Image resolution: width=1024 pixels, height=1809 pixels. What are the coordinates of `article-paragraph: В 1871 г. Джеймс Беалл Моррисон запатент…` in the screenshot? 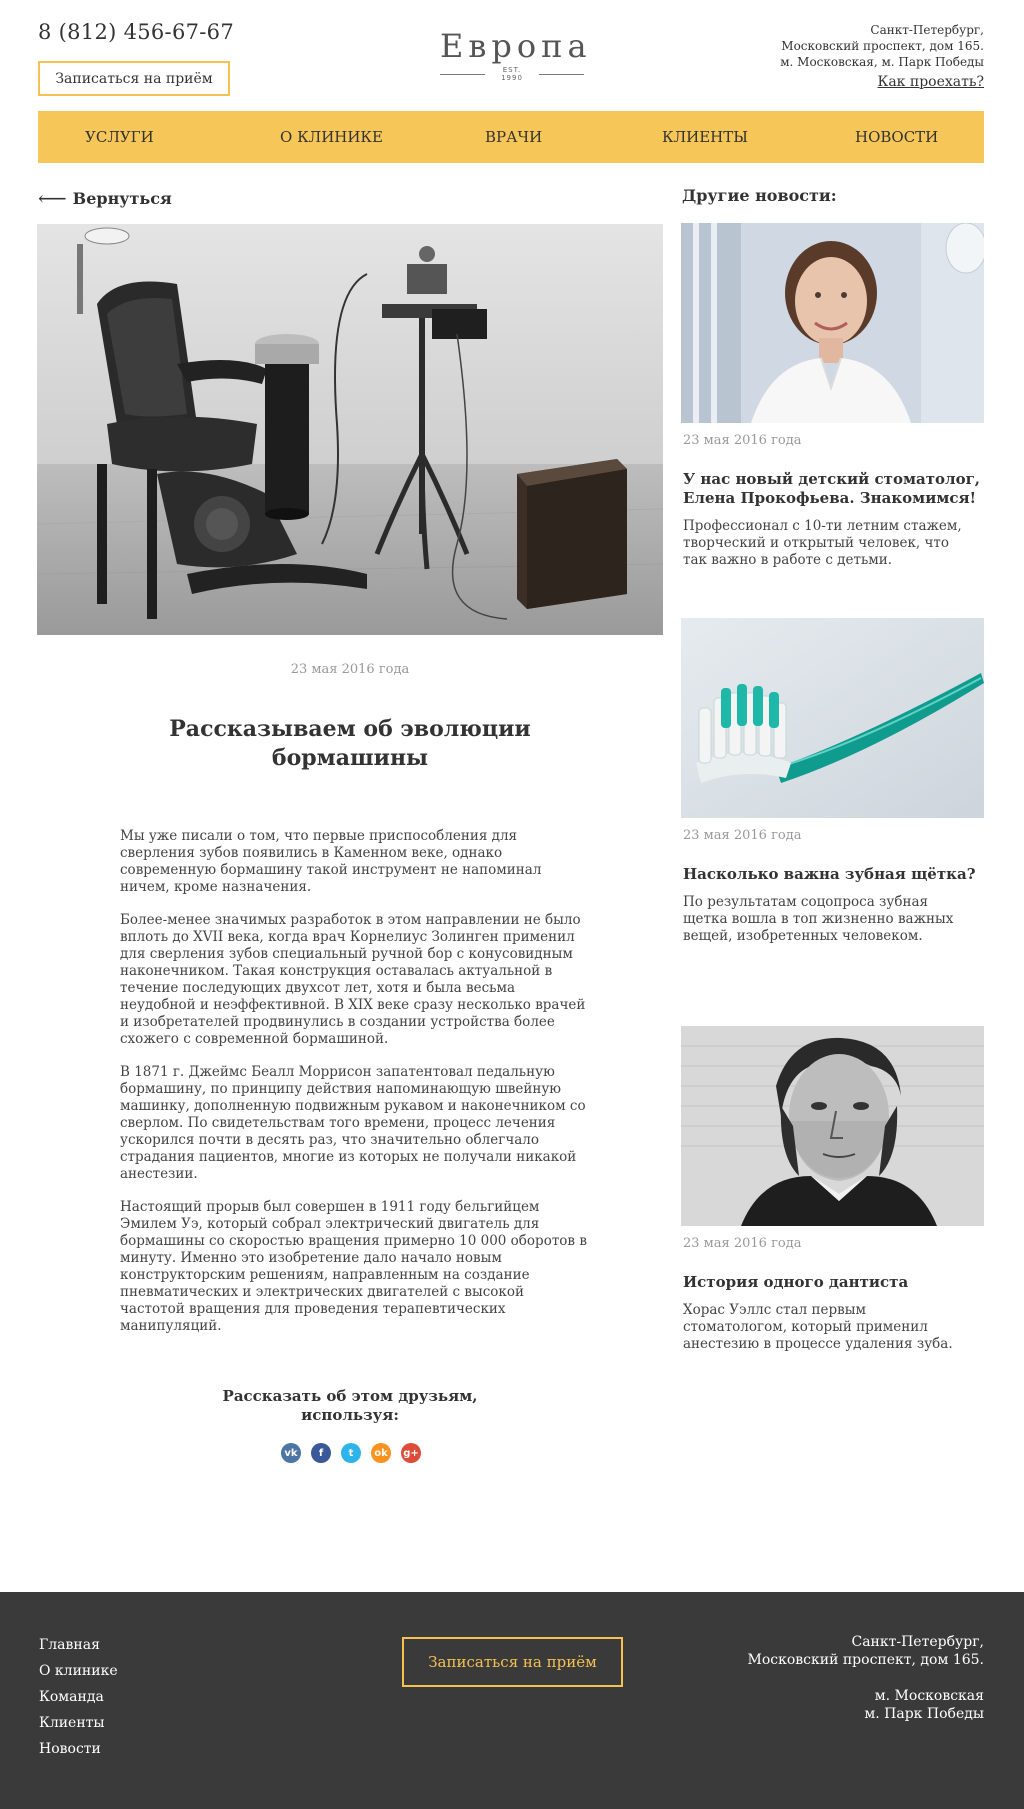 It's located at (353, 1123).